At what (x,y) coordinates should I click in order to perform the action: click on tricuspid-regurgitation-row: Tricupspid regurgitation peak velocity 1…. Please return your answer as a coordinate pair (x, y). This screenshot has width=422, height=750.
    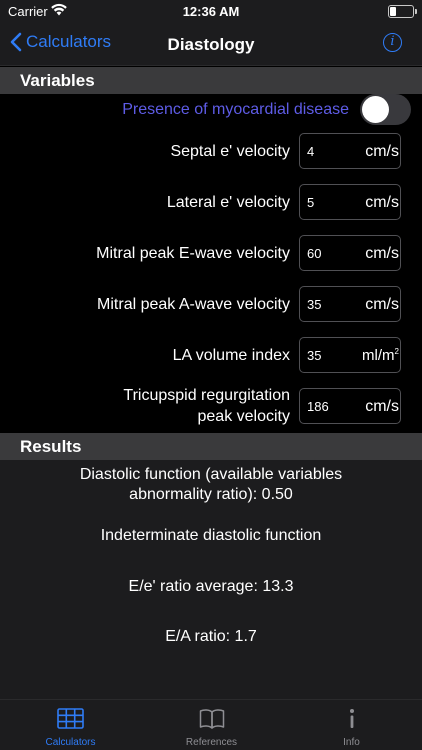
    Looking at the image, I should click on (211, 406).